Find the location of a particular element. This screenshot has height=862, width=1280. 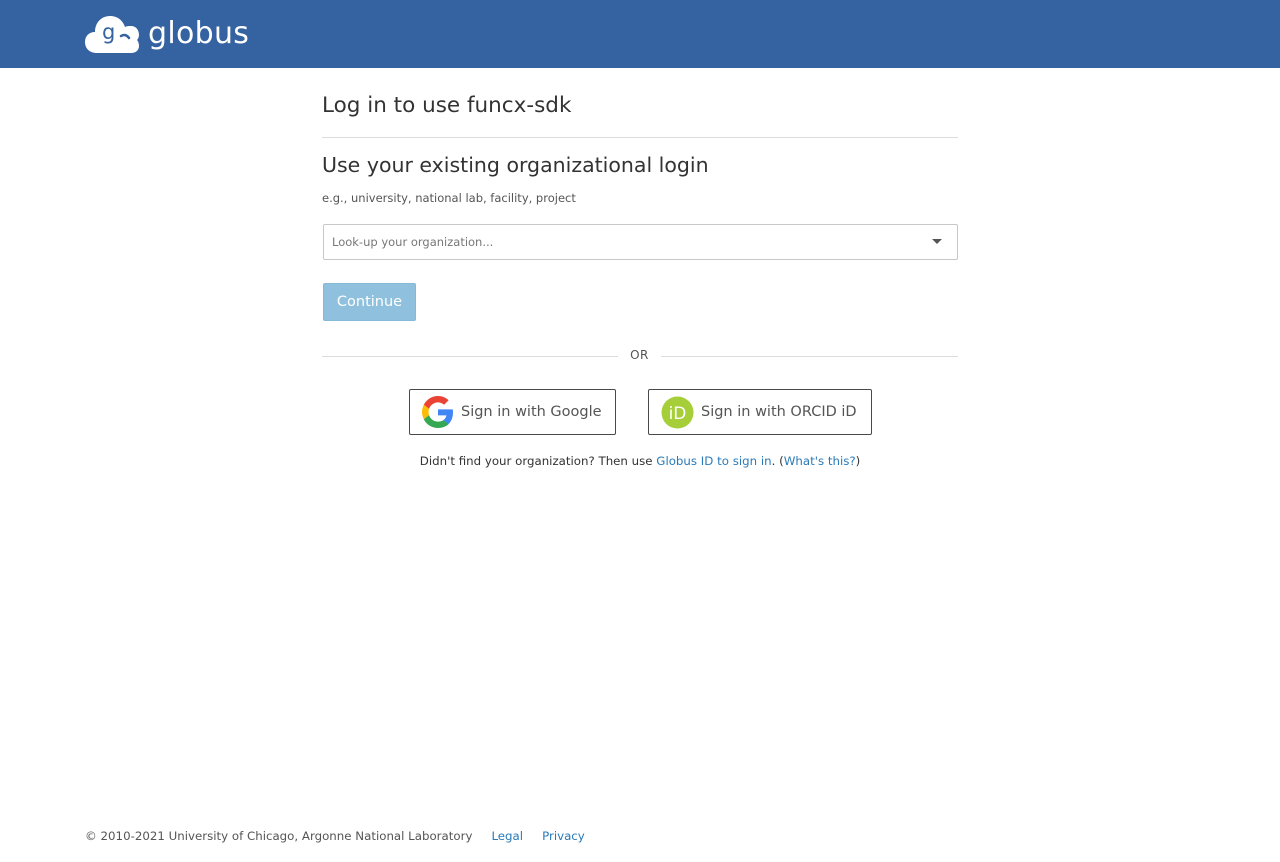

privacy-link: Privacy is located at coordinates (563, 836).